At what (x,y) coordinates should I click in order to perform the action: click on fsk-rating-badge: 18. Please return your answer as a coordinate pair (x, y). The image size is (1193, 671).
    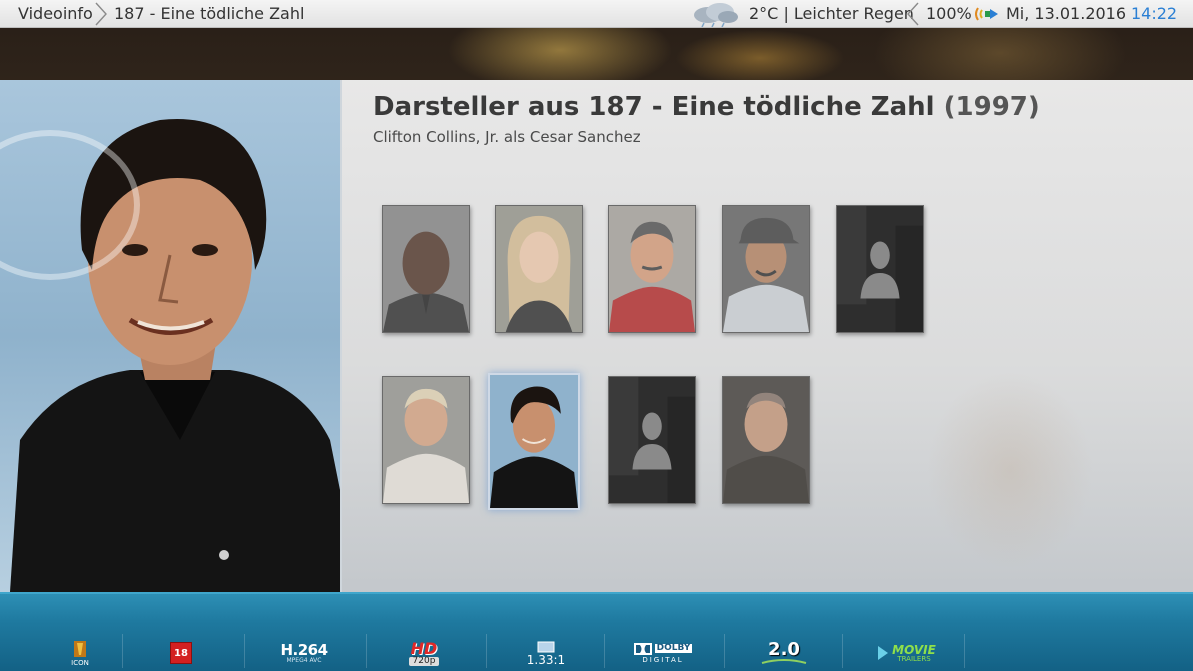
    Looking at the image, I should click on (181, 653).